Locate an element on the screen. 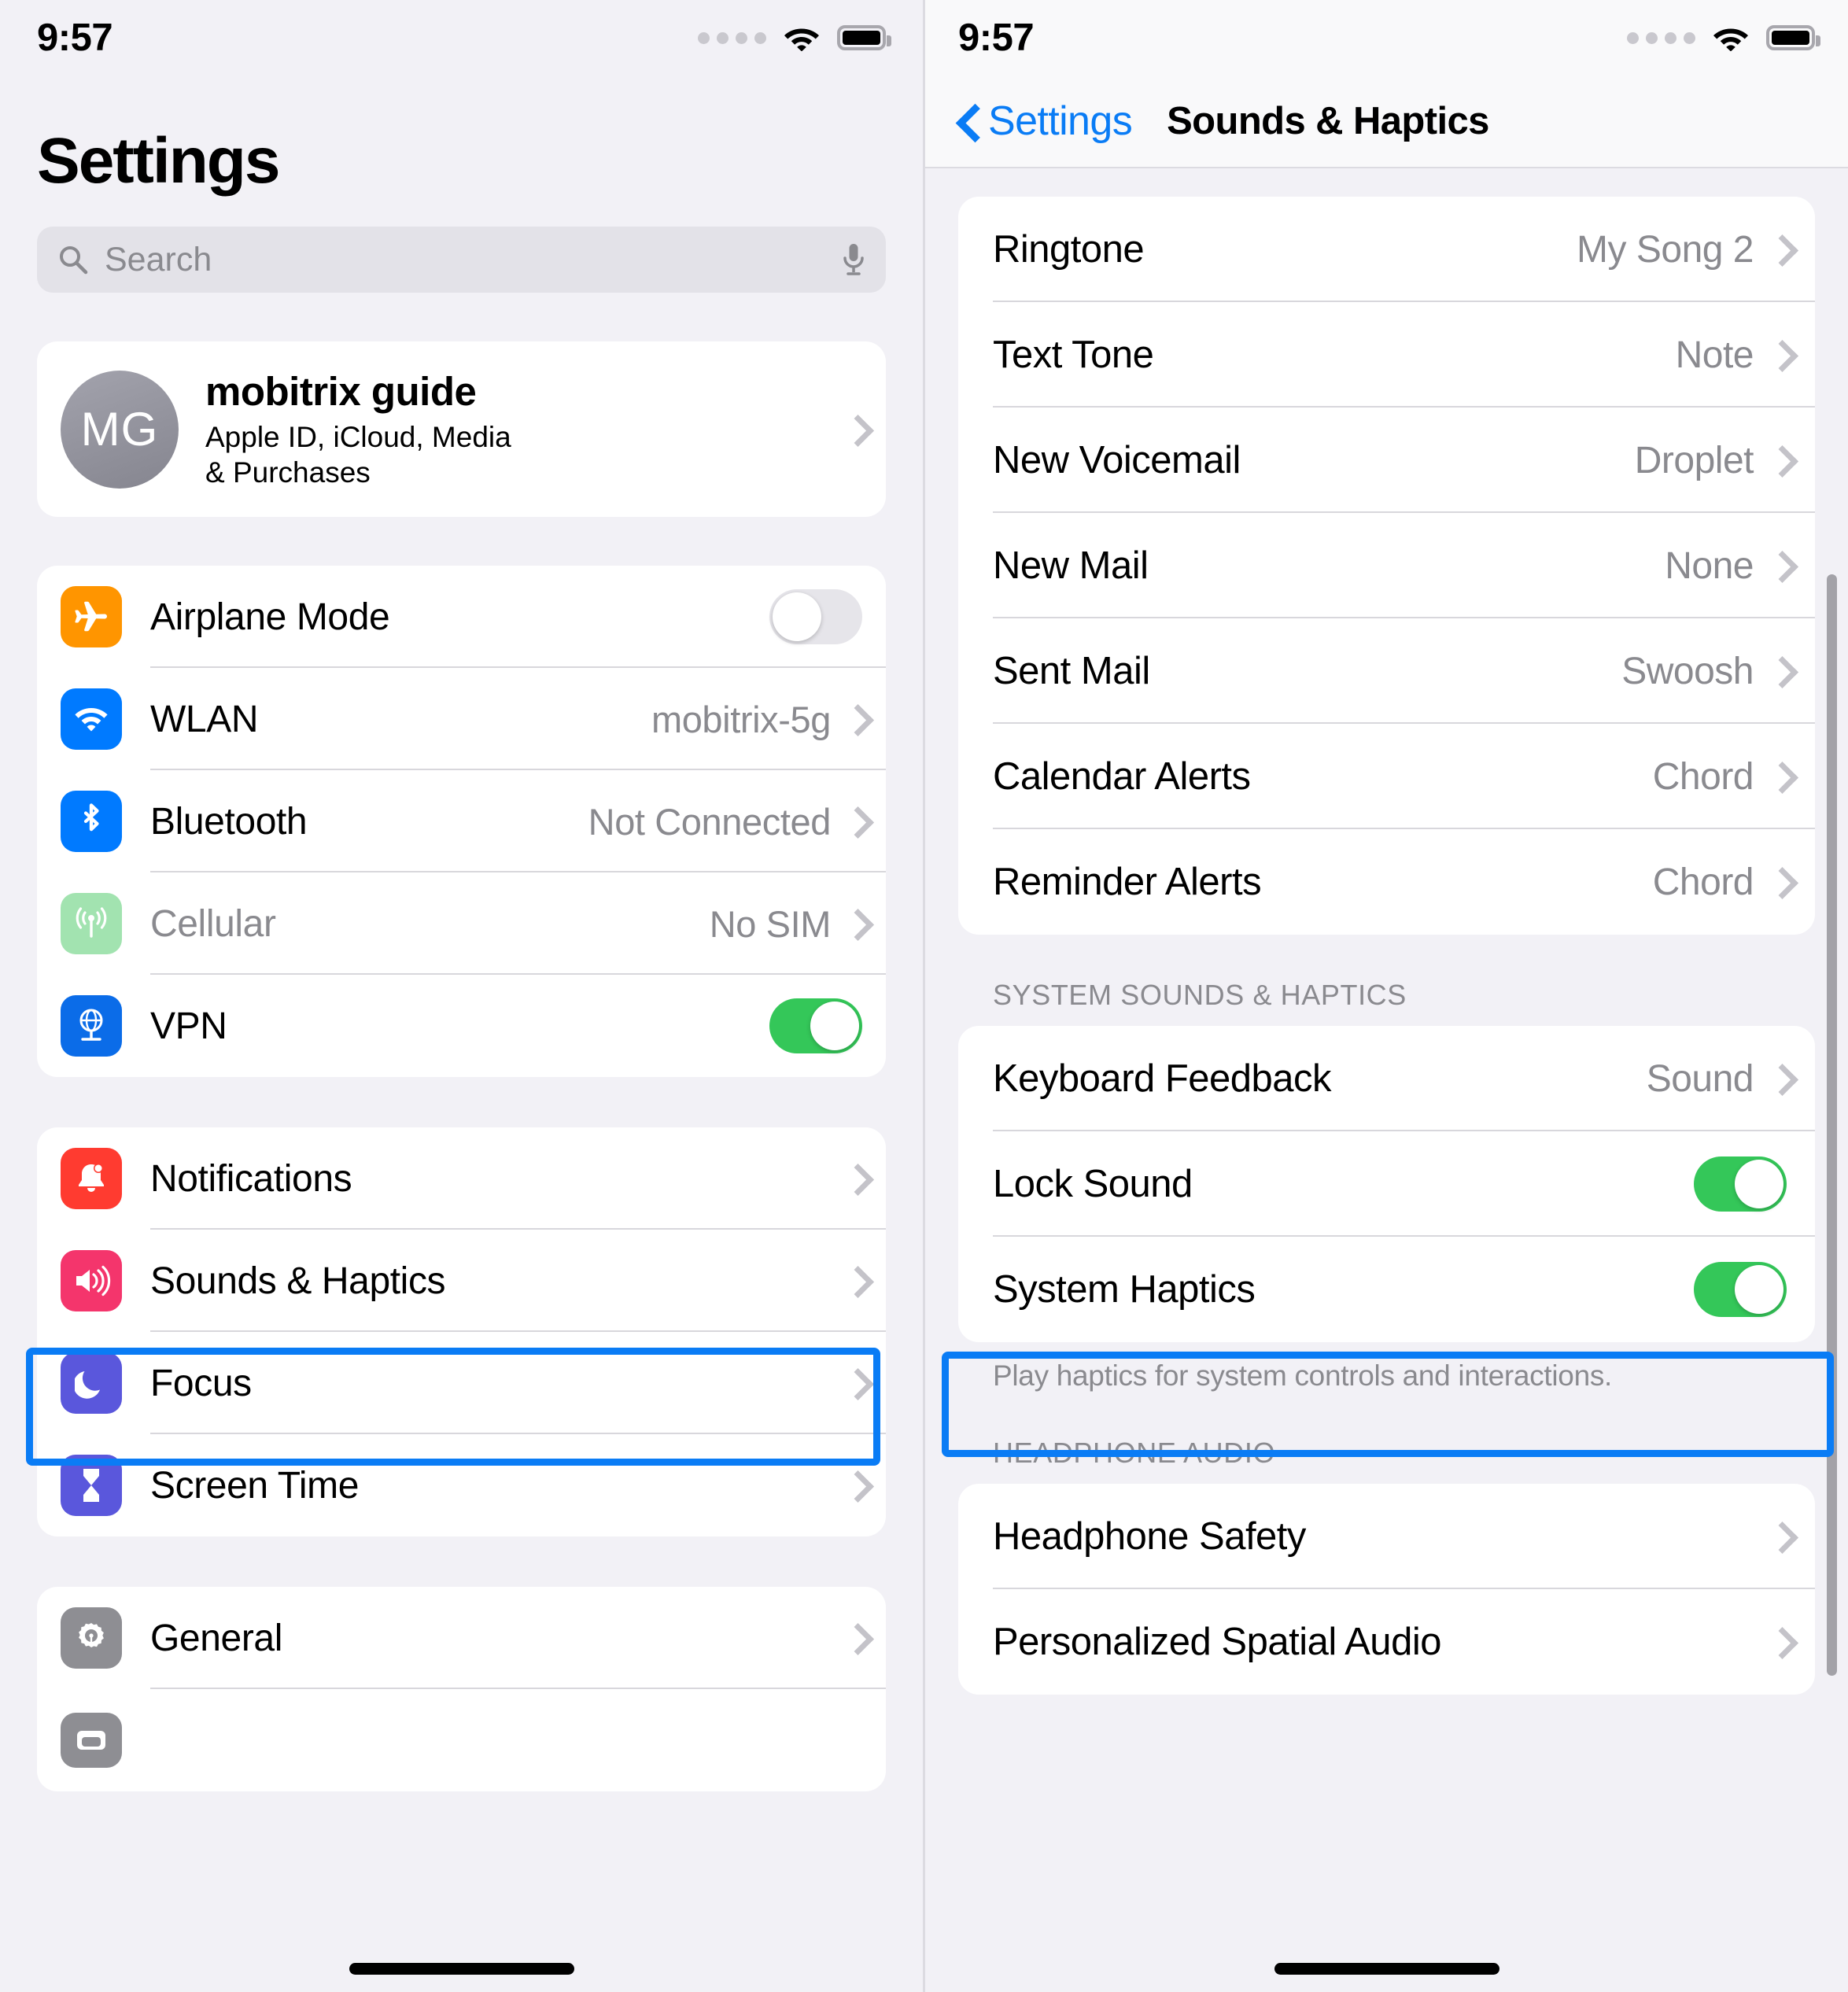  row-label: New Voicemail is located at coordinates (1117, 460).